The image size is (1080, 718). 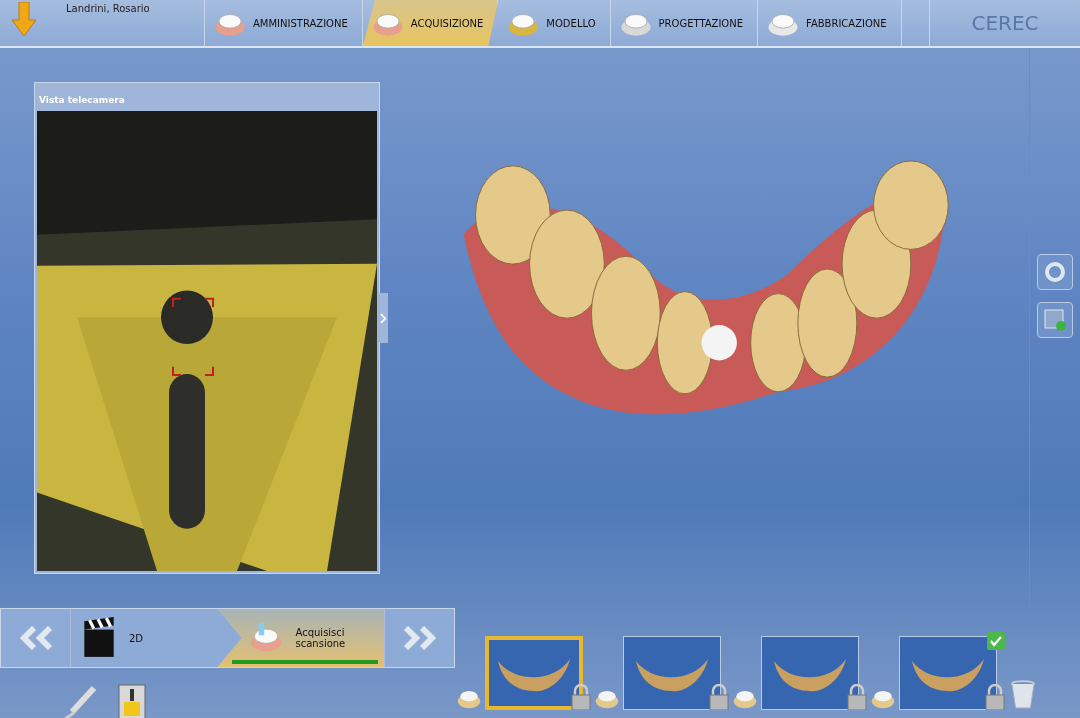 I want to click on workflow-step-tab: PROGETTAZIONE, so click(x=684, y=23).